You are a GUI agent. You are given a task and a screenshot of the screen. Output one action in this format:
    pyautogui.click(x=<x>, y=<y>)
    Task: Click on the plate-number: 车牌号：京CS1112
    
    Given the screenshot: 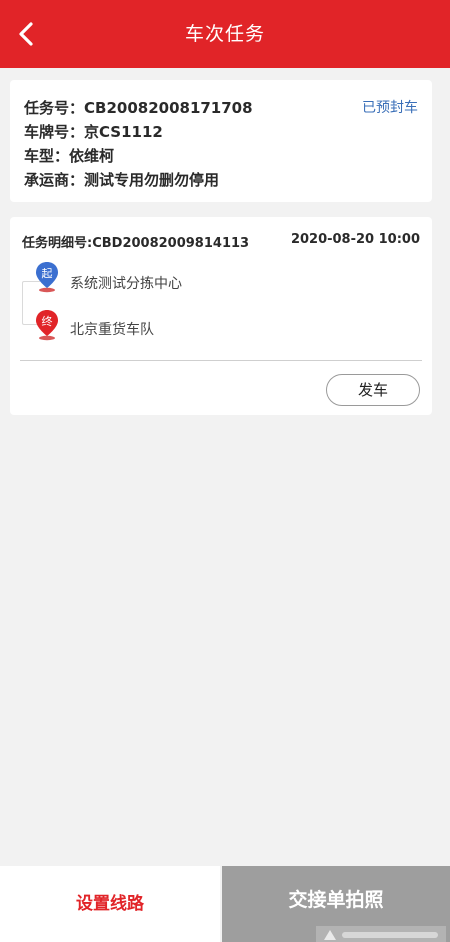 What is the action you would take?
    pyautogui.click(x=93, y=132)
    